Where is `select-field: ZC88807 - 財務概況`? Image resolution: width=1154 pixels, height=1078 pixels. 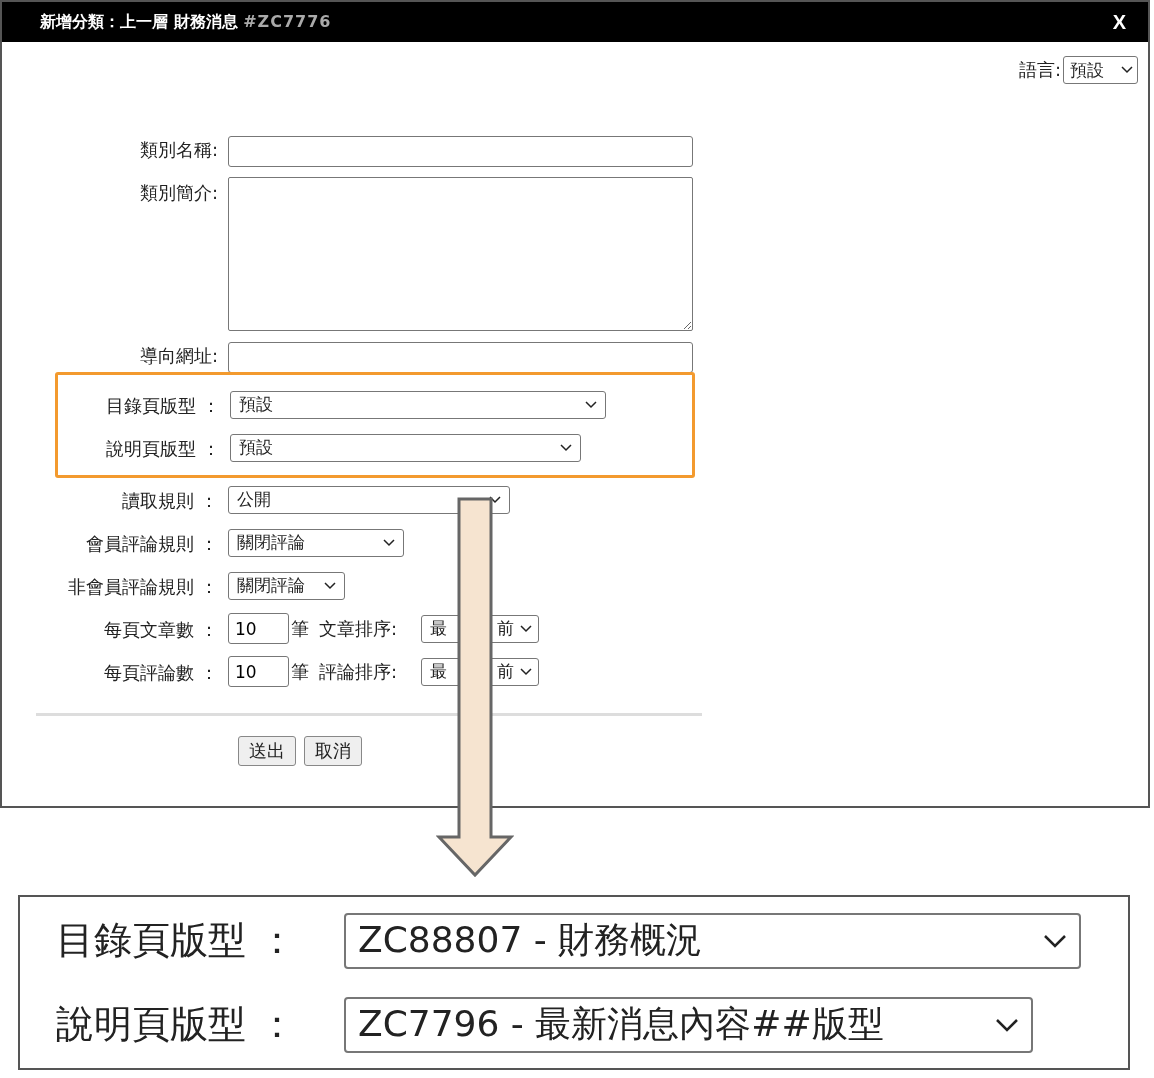 select-field: ZC88807 - 財務概況 is located at coordinates (712, 940).